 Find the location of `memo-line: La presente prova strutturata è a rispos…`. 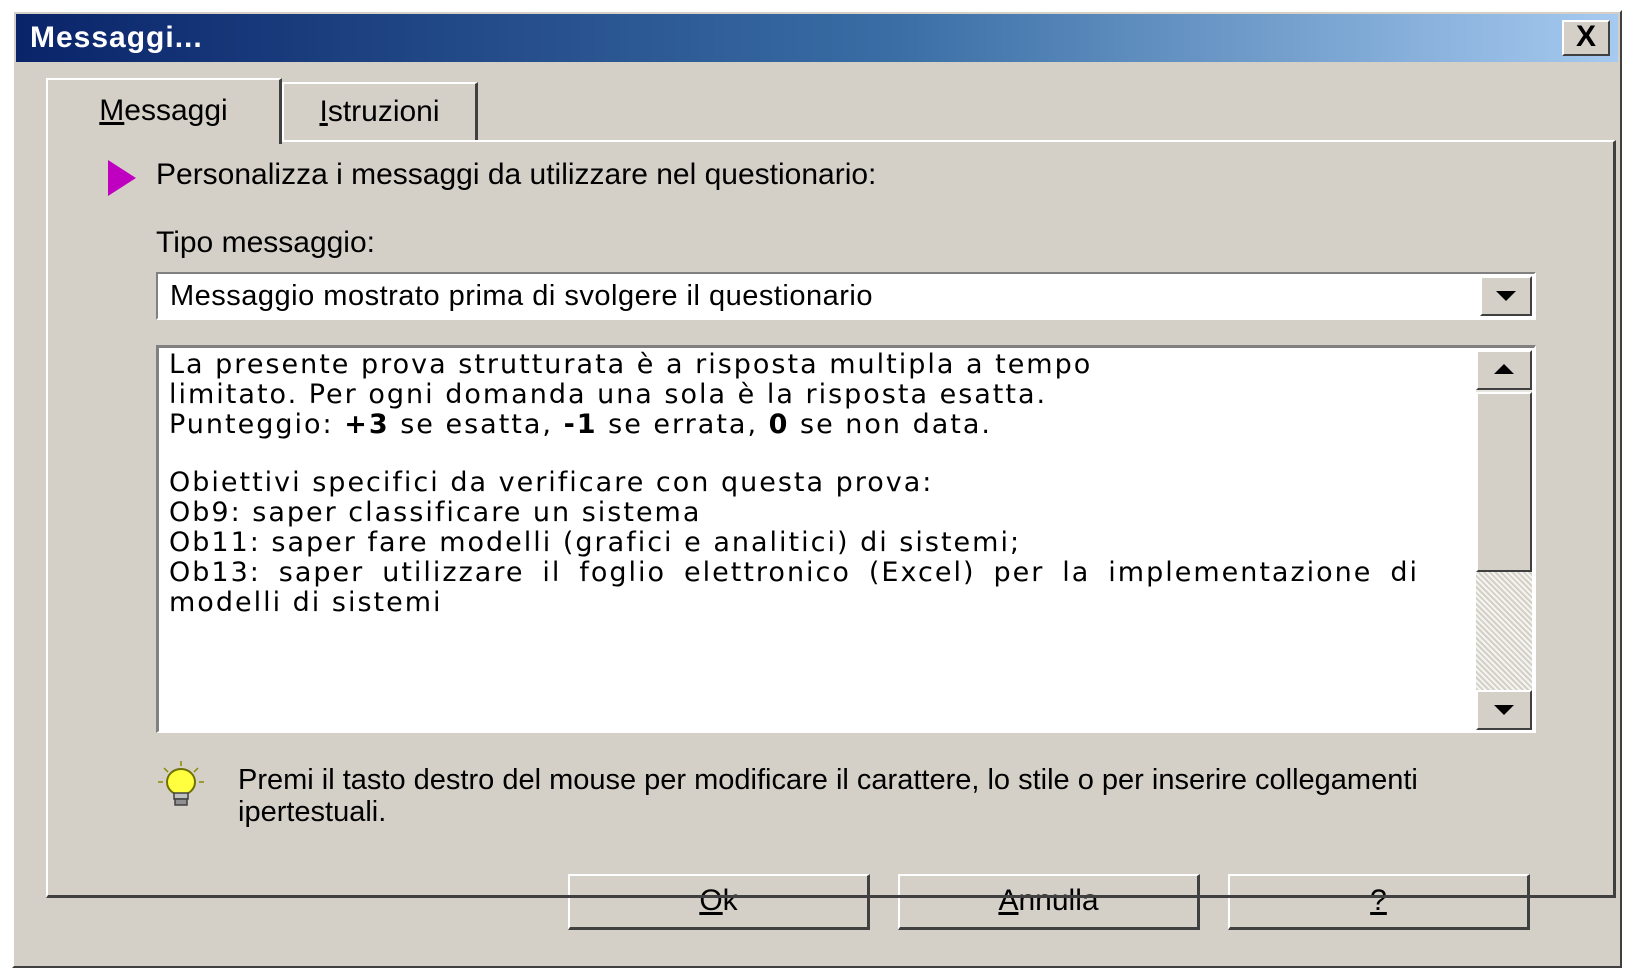

memo-line: La presente prova strutturata è a rispos… is located at coordinates (631, 364).